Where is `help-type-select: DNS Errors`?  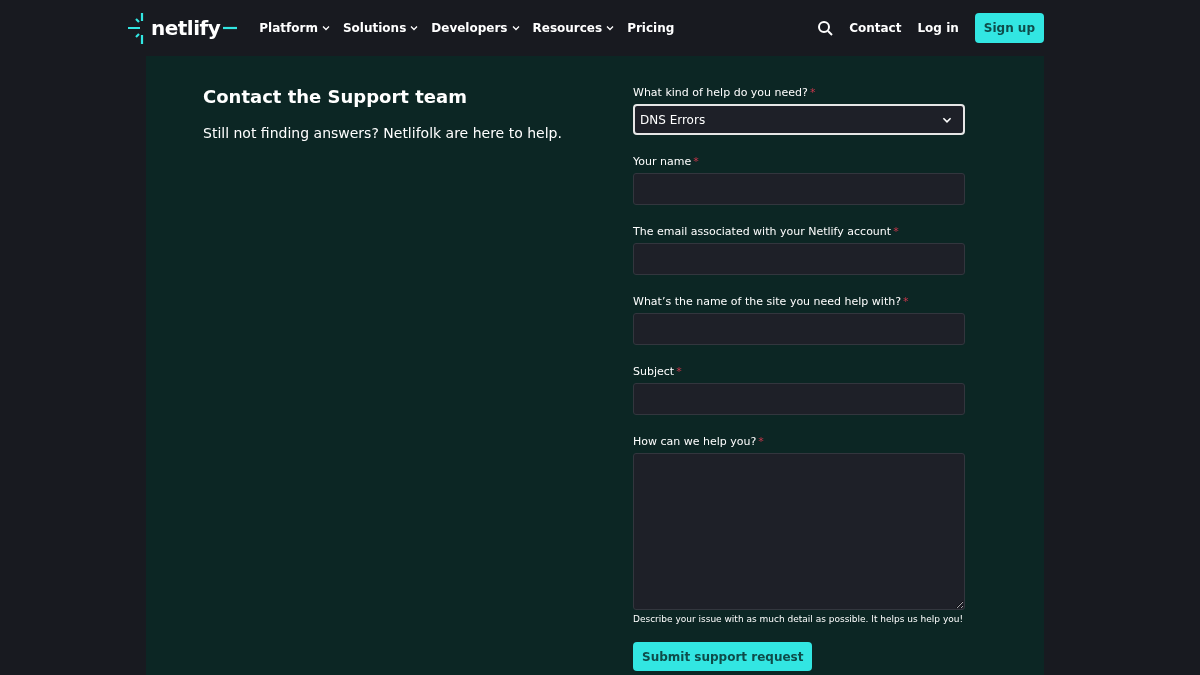 help-type-select: DNS Errors is located at coordinates (799, 119).